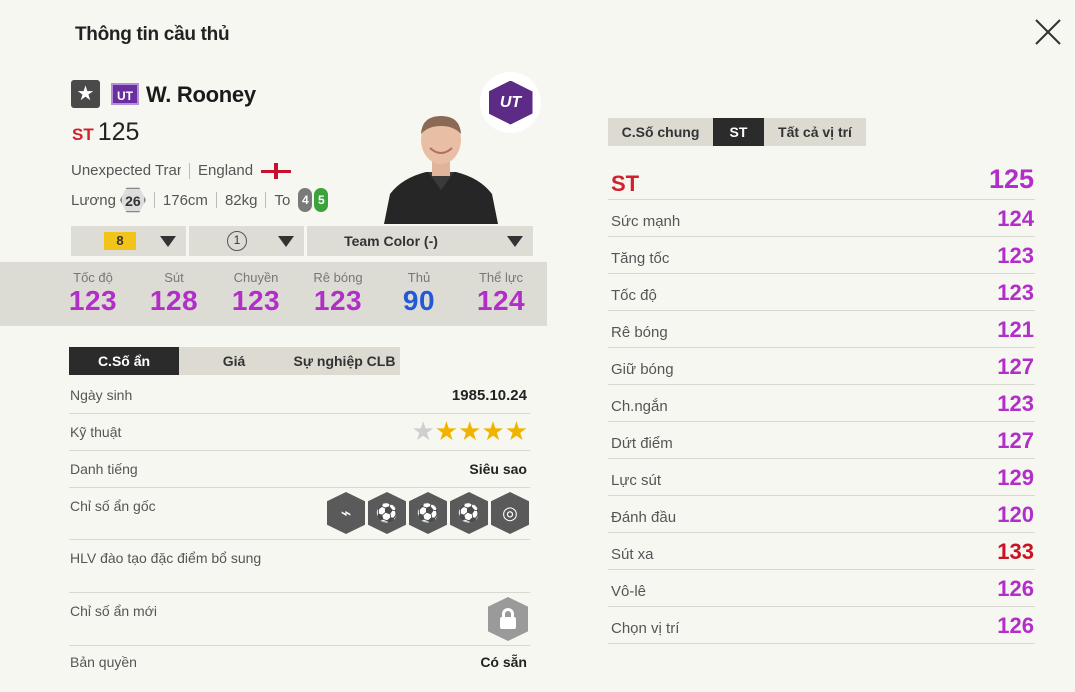 Image resolution: width=1075 pixels, height=692 pixels. Describe the element at coordinates (299, 396) in the screenshot. I see `birth-row: Ngày sinh 1985.10.24` at that location.